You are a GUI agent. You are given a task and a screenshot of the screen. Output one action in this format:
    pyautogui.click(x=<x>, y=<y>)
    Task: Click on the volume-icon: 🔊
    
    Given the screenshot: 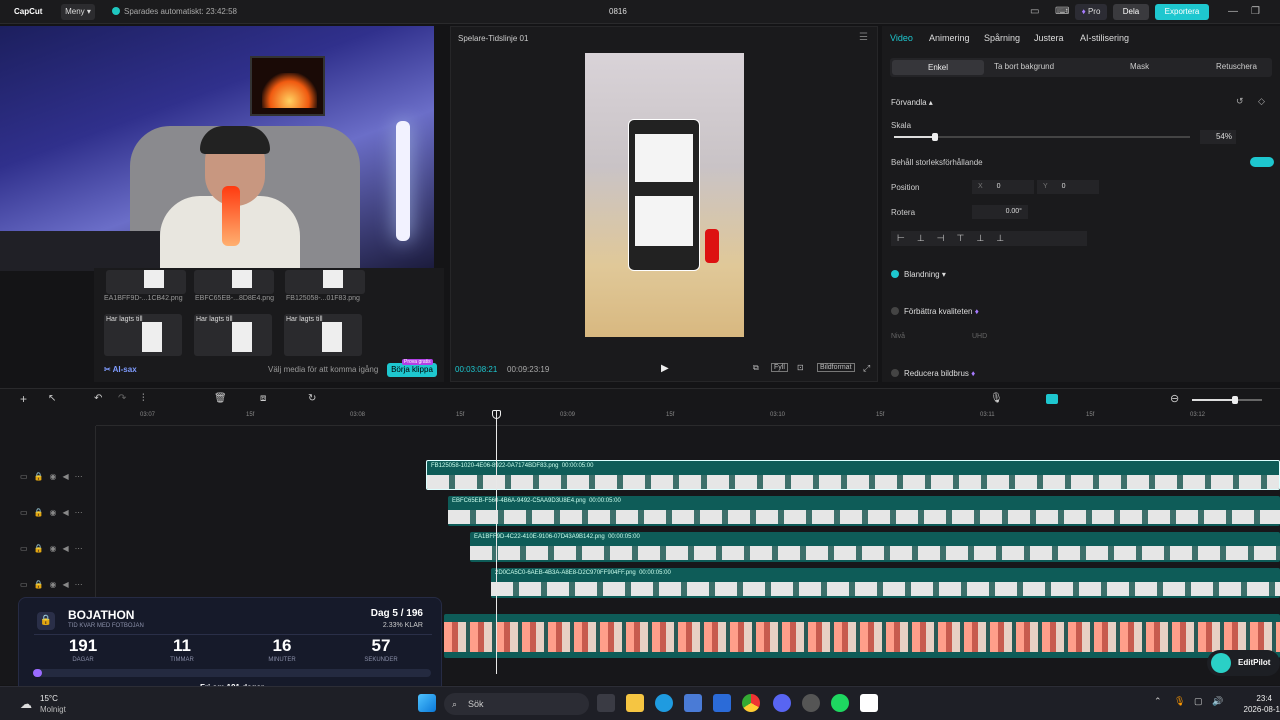 What is the action you would take?
    pyautogui.click(x=1217, y=701)
    